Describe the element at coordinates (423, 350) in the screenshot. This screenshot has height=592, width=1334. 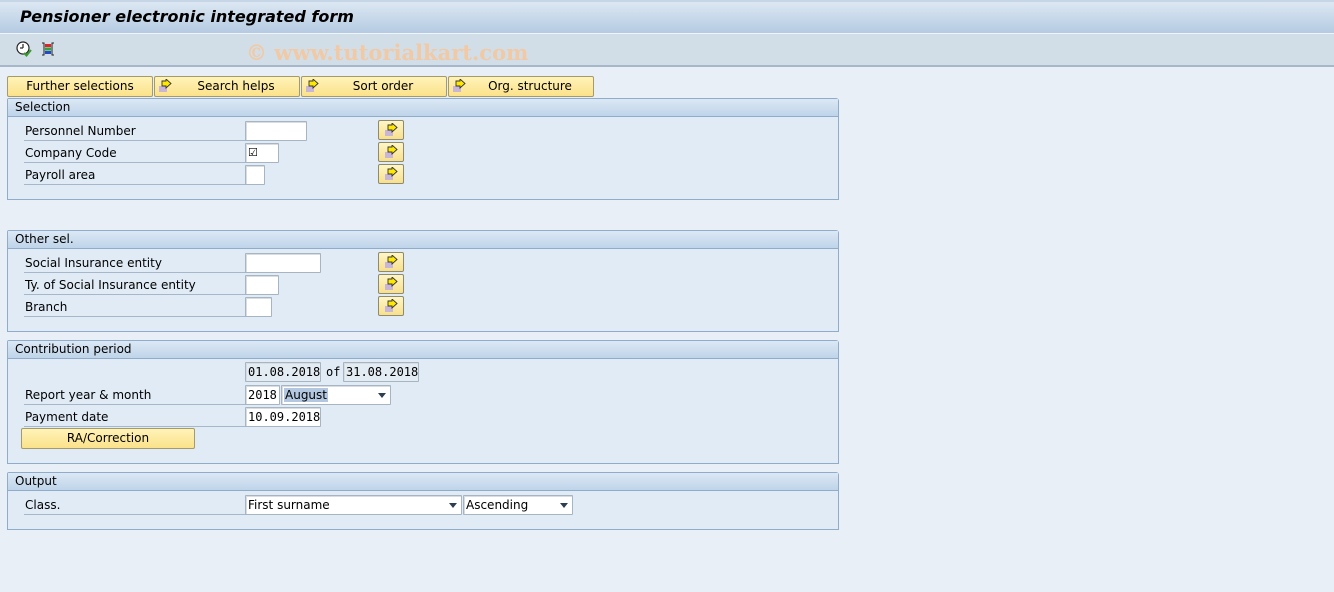
I see `group-title: Contribution period` at that location.